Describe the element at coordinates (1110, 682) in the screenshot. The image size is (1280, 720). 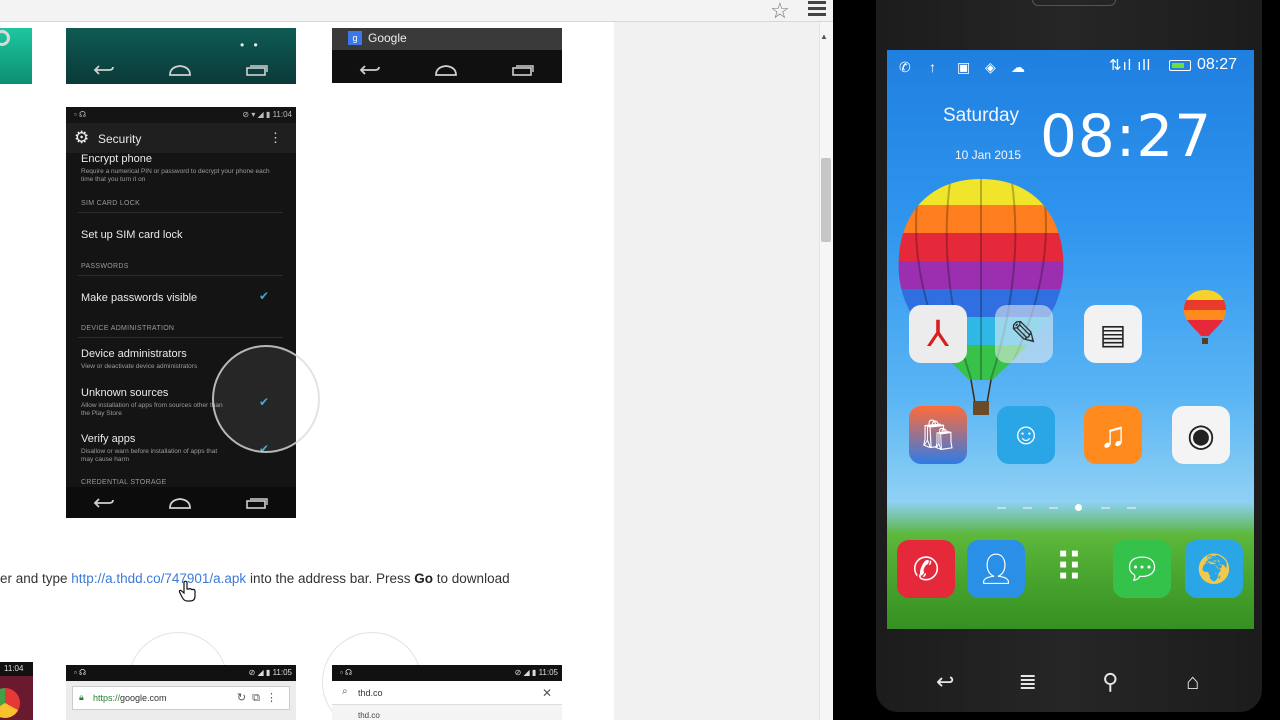
I see `search-icon: ⚲` at that location.